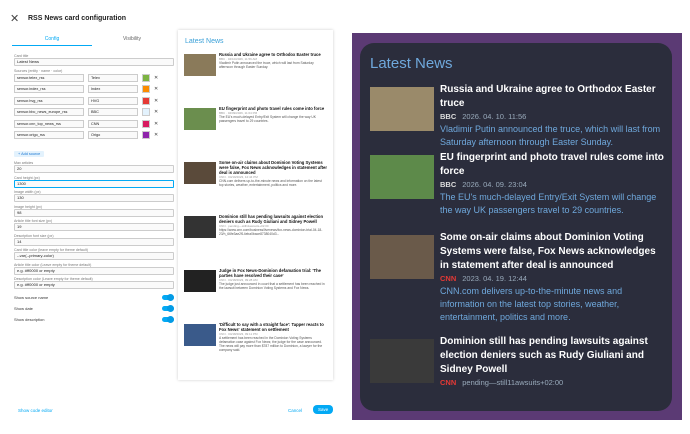 The width and height of the screenshot is (690, 434). Describe the element at coordinates (132, 40) in the screenshot. I see `tab-visibility: Visibility` at that location.